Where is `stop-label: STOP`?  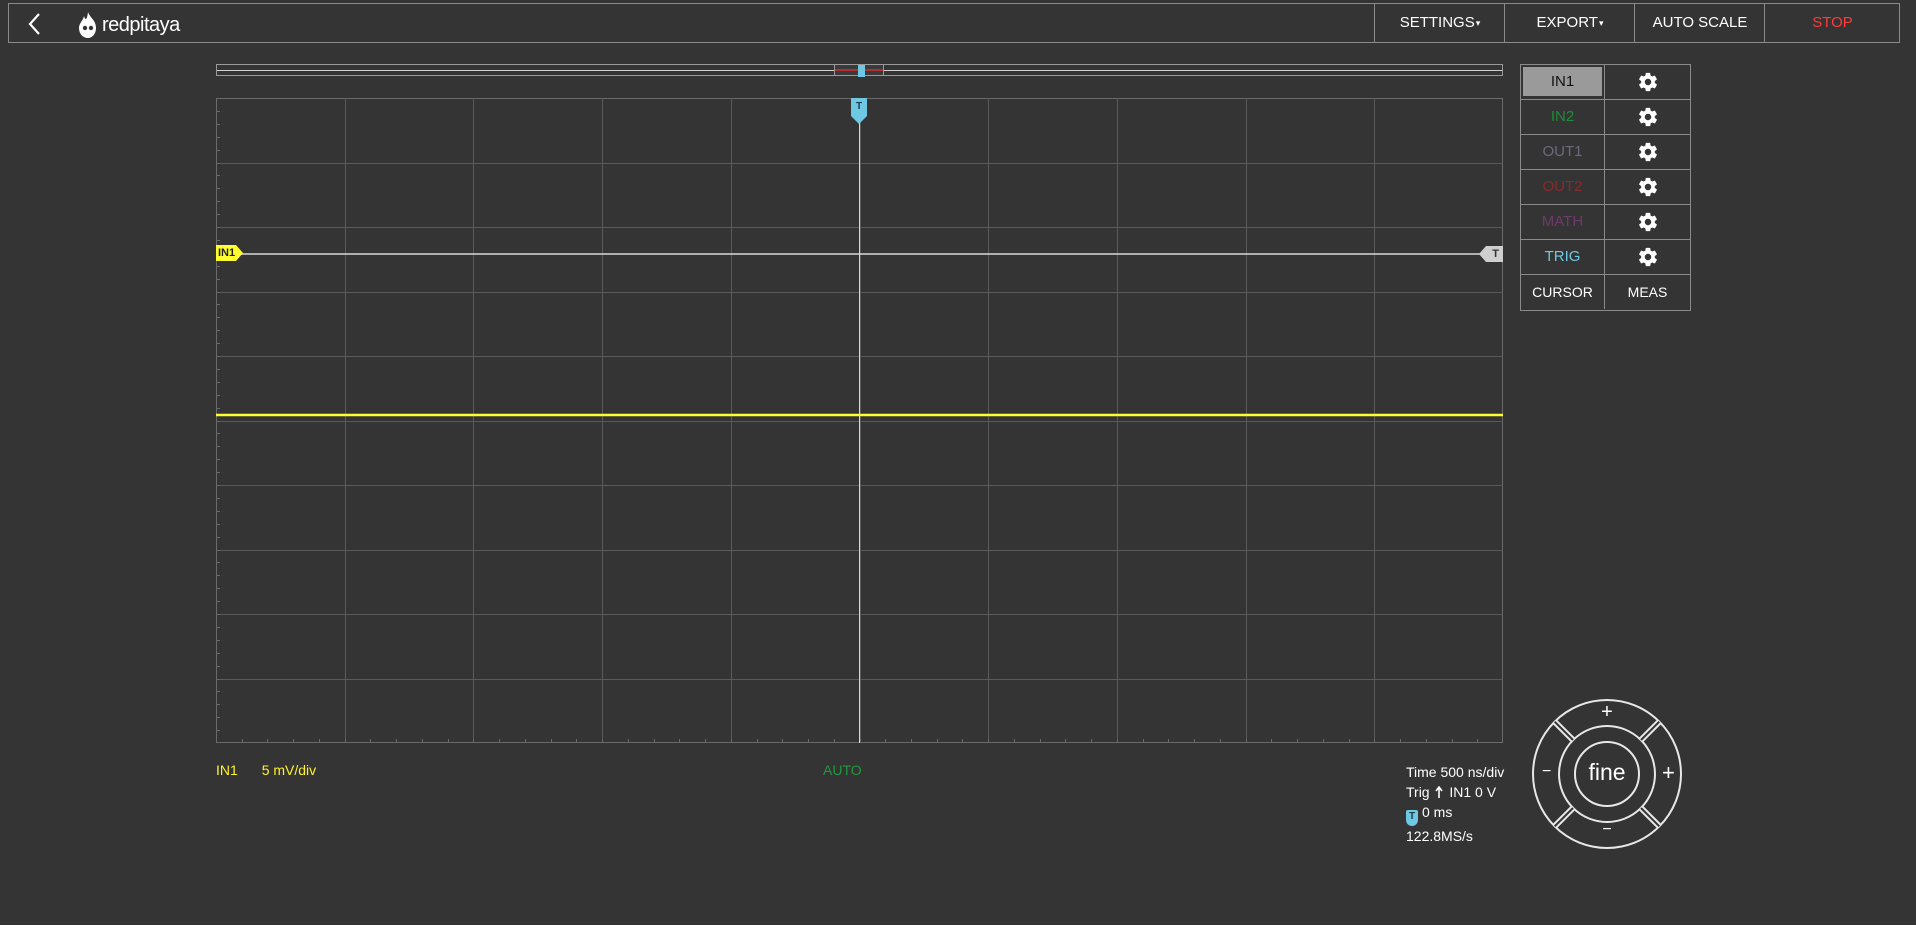
stop-label: STOP is located at coordinates (1832, 22).